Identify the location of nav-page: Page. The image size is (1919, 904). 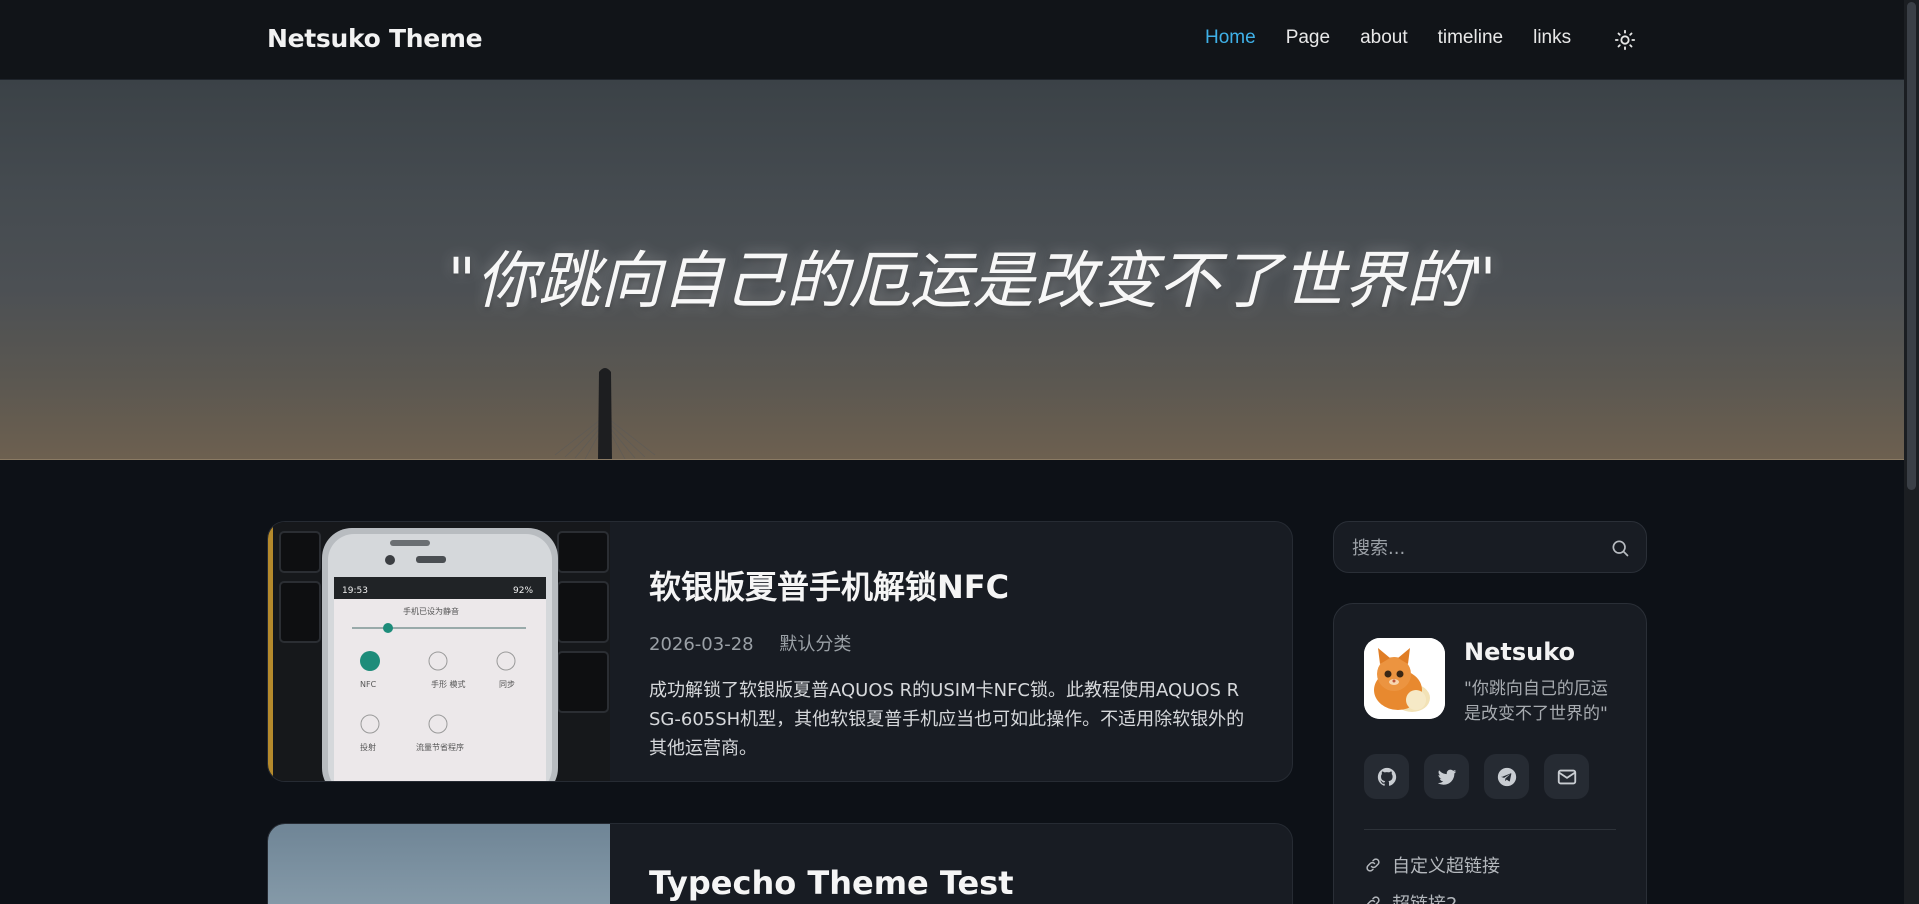
(1308, 38).